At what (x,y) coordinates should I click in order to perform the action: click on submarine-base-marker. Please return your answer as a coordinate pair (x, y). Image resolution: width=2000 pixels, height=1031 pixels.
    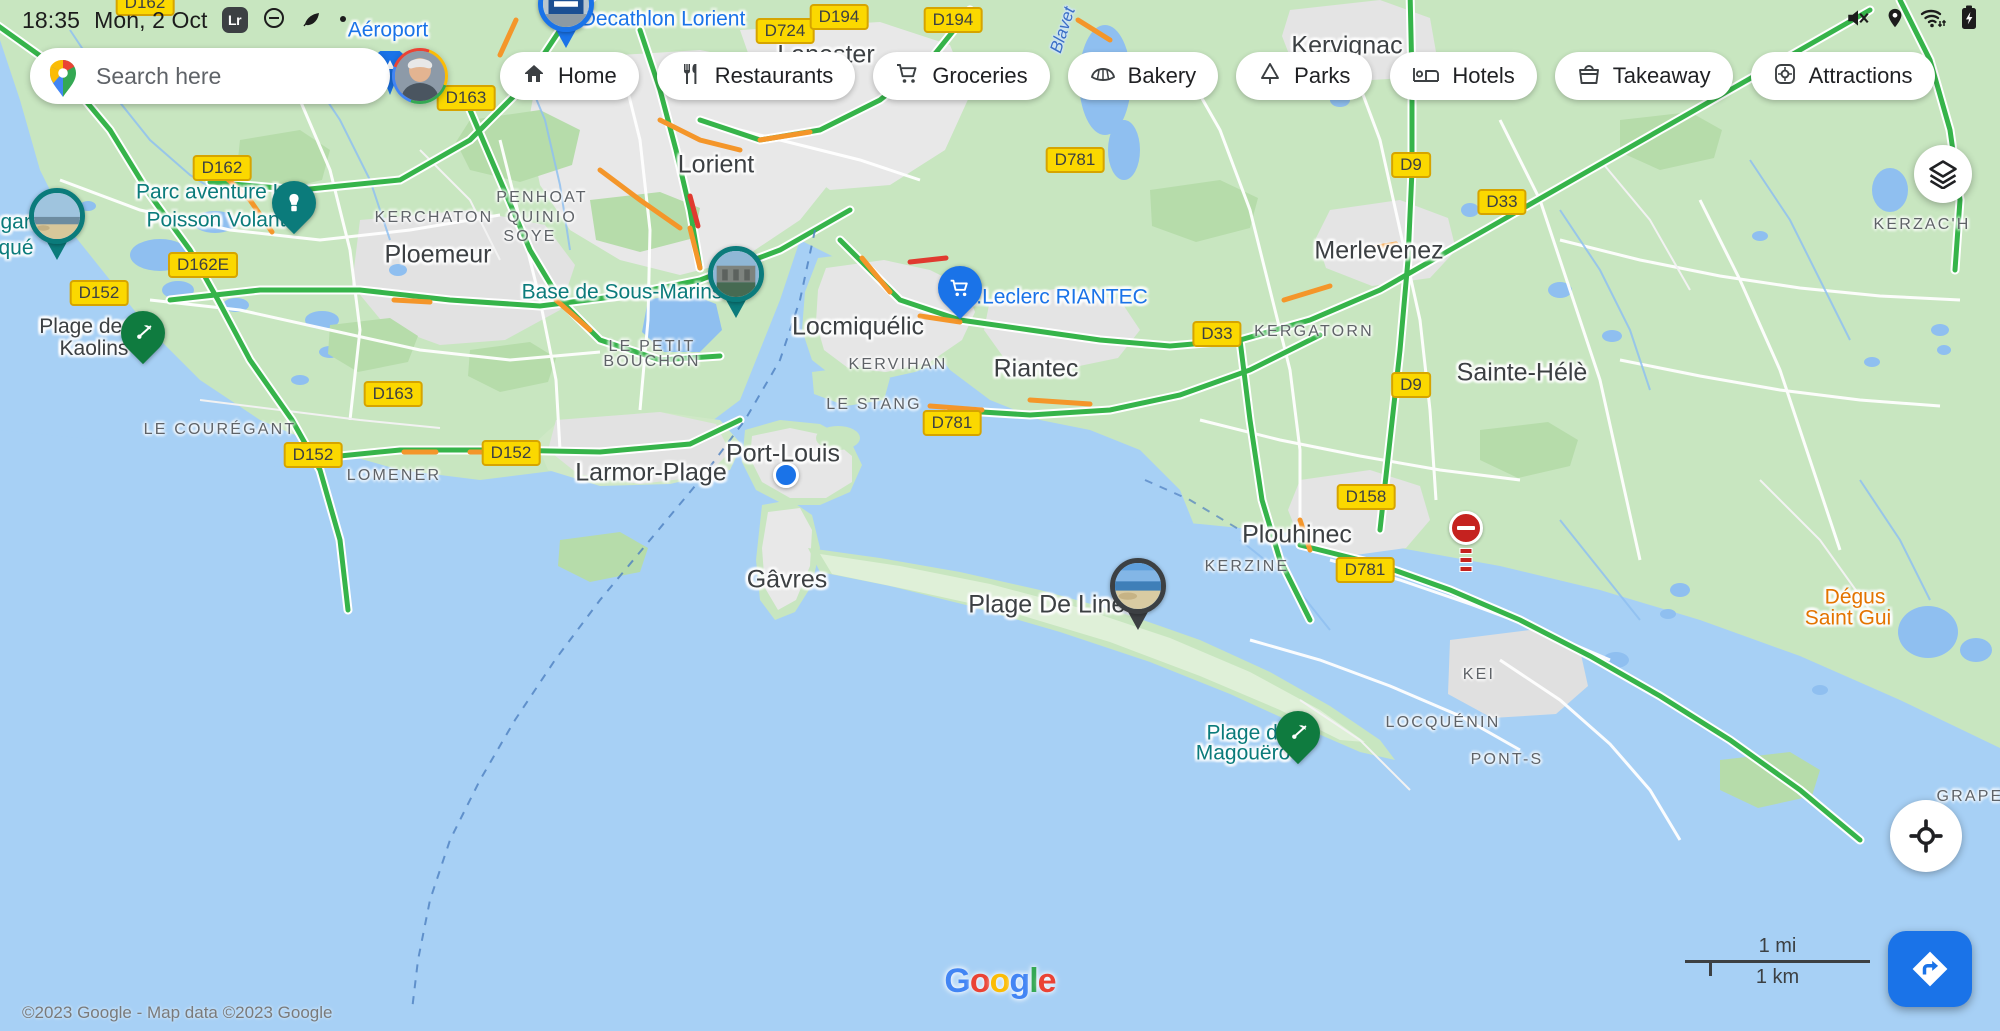
    Looking at the image, I should click on (736, 282).